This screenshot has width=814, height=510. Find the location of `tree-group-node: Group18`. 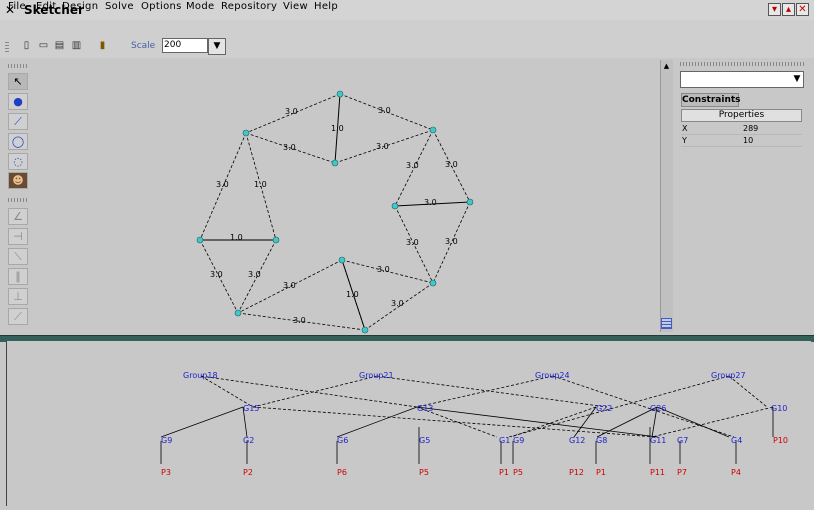

tree-group-node: Group18 is located at coordinates (200, 375).